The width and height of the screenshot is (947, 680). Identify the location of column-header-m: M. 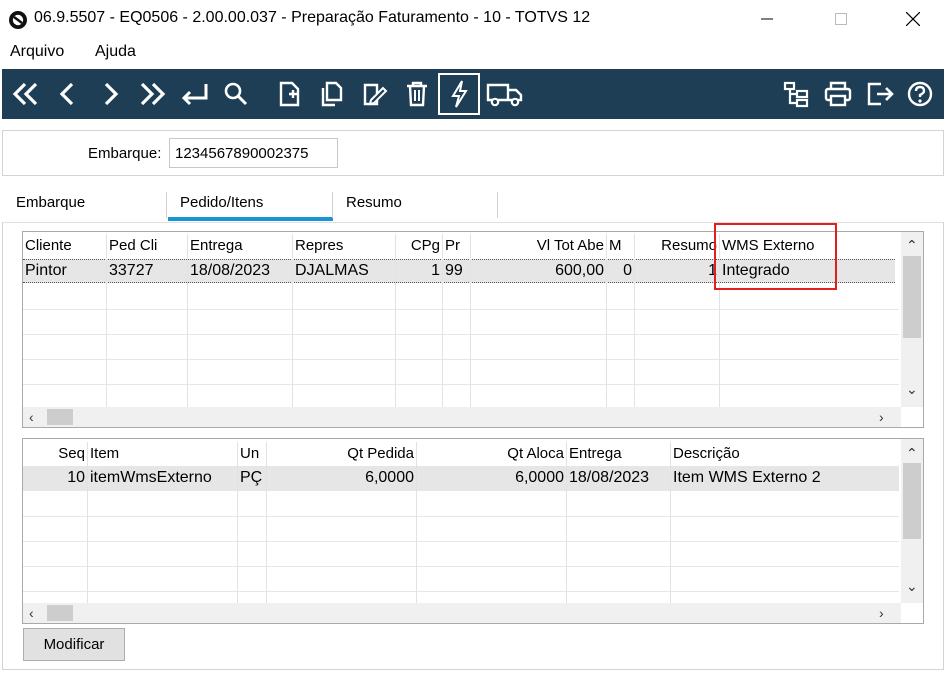
(621, 246).